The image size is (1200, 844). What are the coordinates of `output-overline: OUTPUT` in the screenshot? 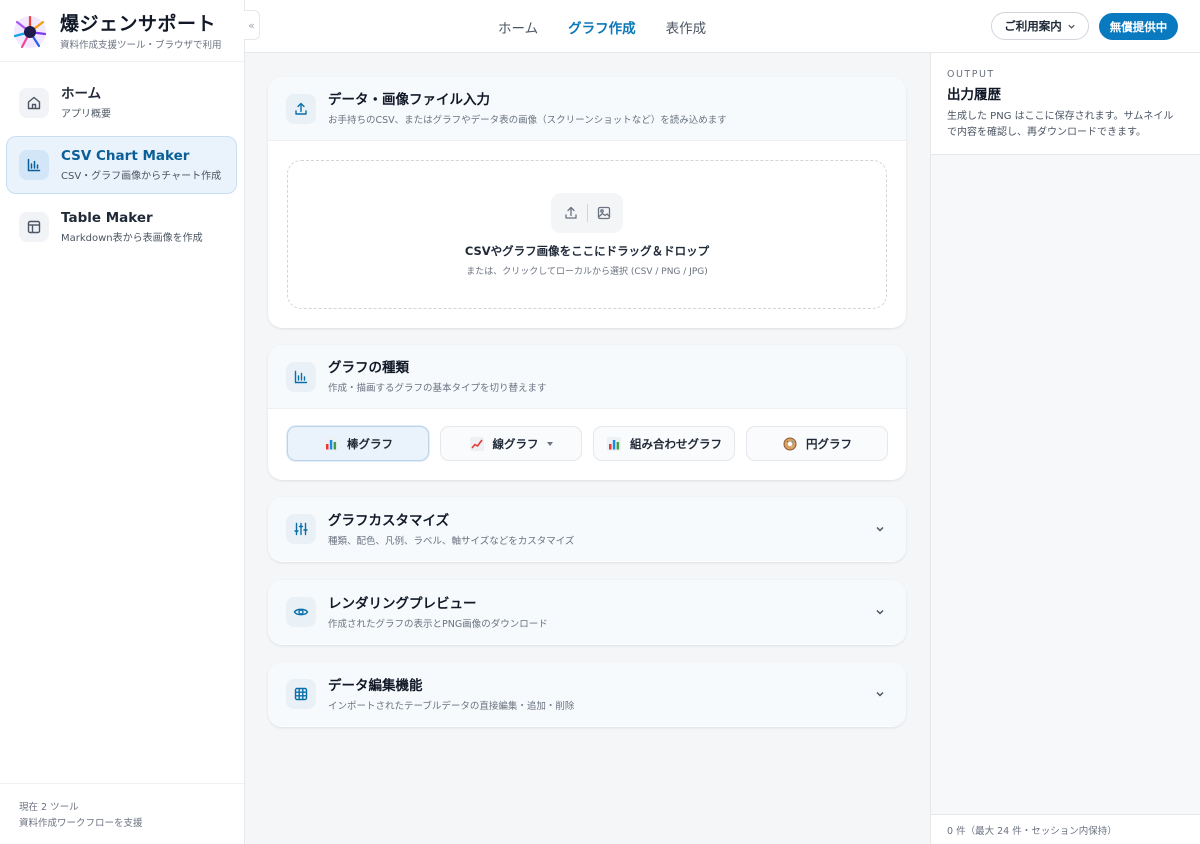 It's located at (971, 74).